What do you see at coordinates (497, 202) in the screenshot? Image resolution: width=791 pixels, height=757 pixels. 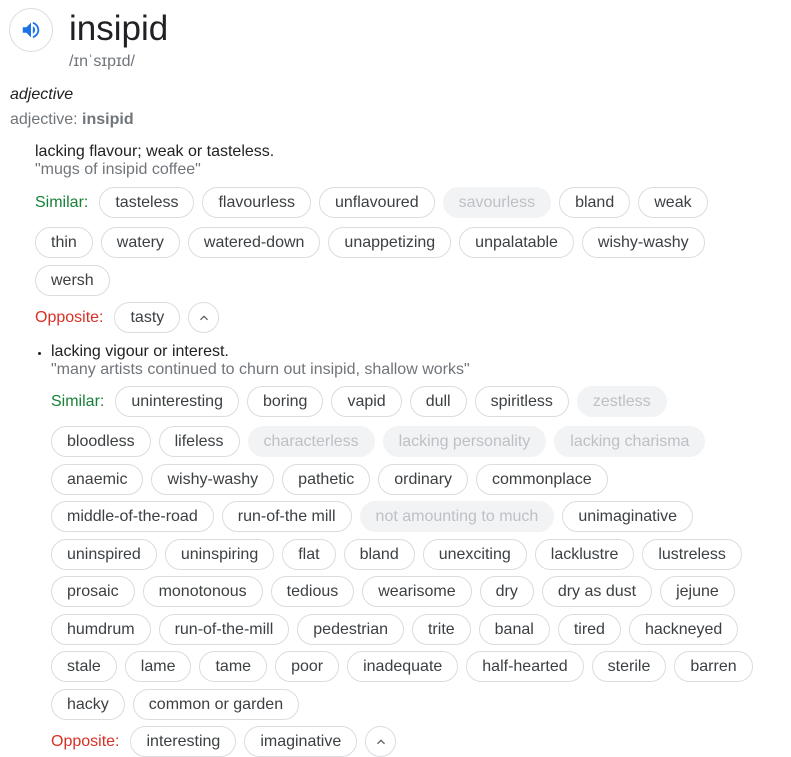 I see `synonym-chip: savourless` at bounding box center [497, 202].